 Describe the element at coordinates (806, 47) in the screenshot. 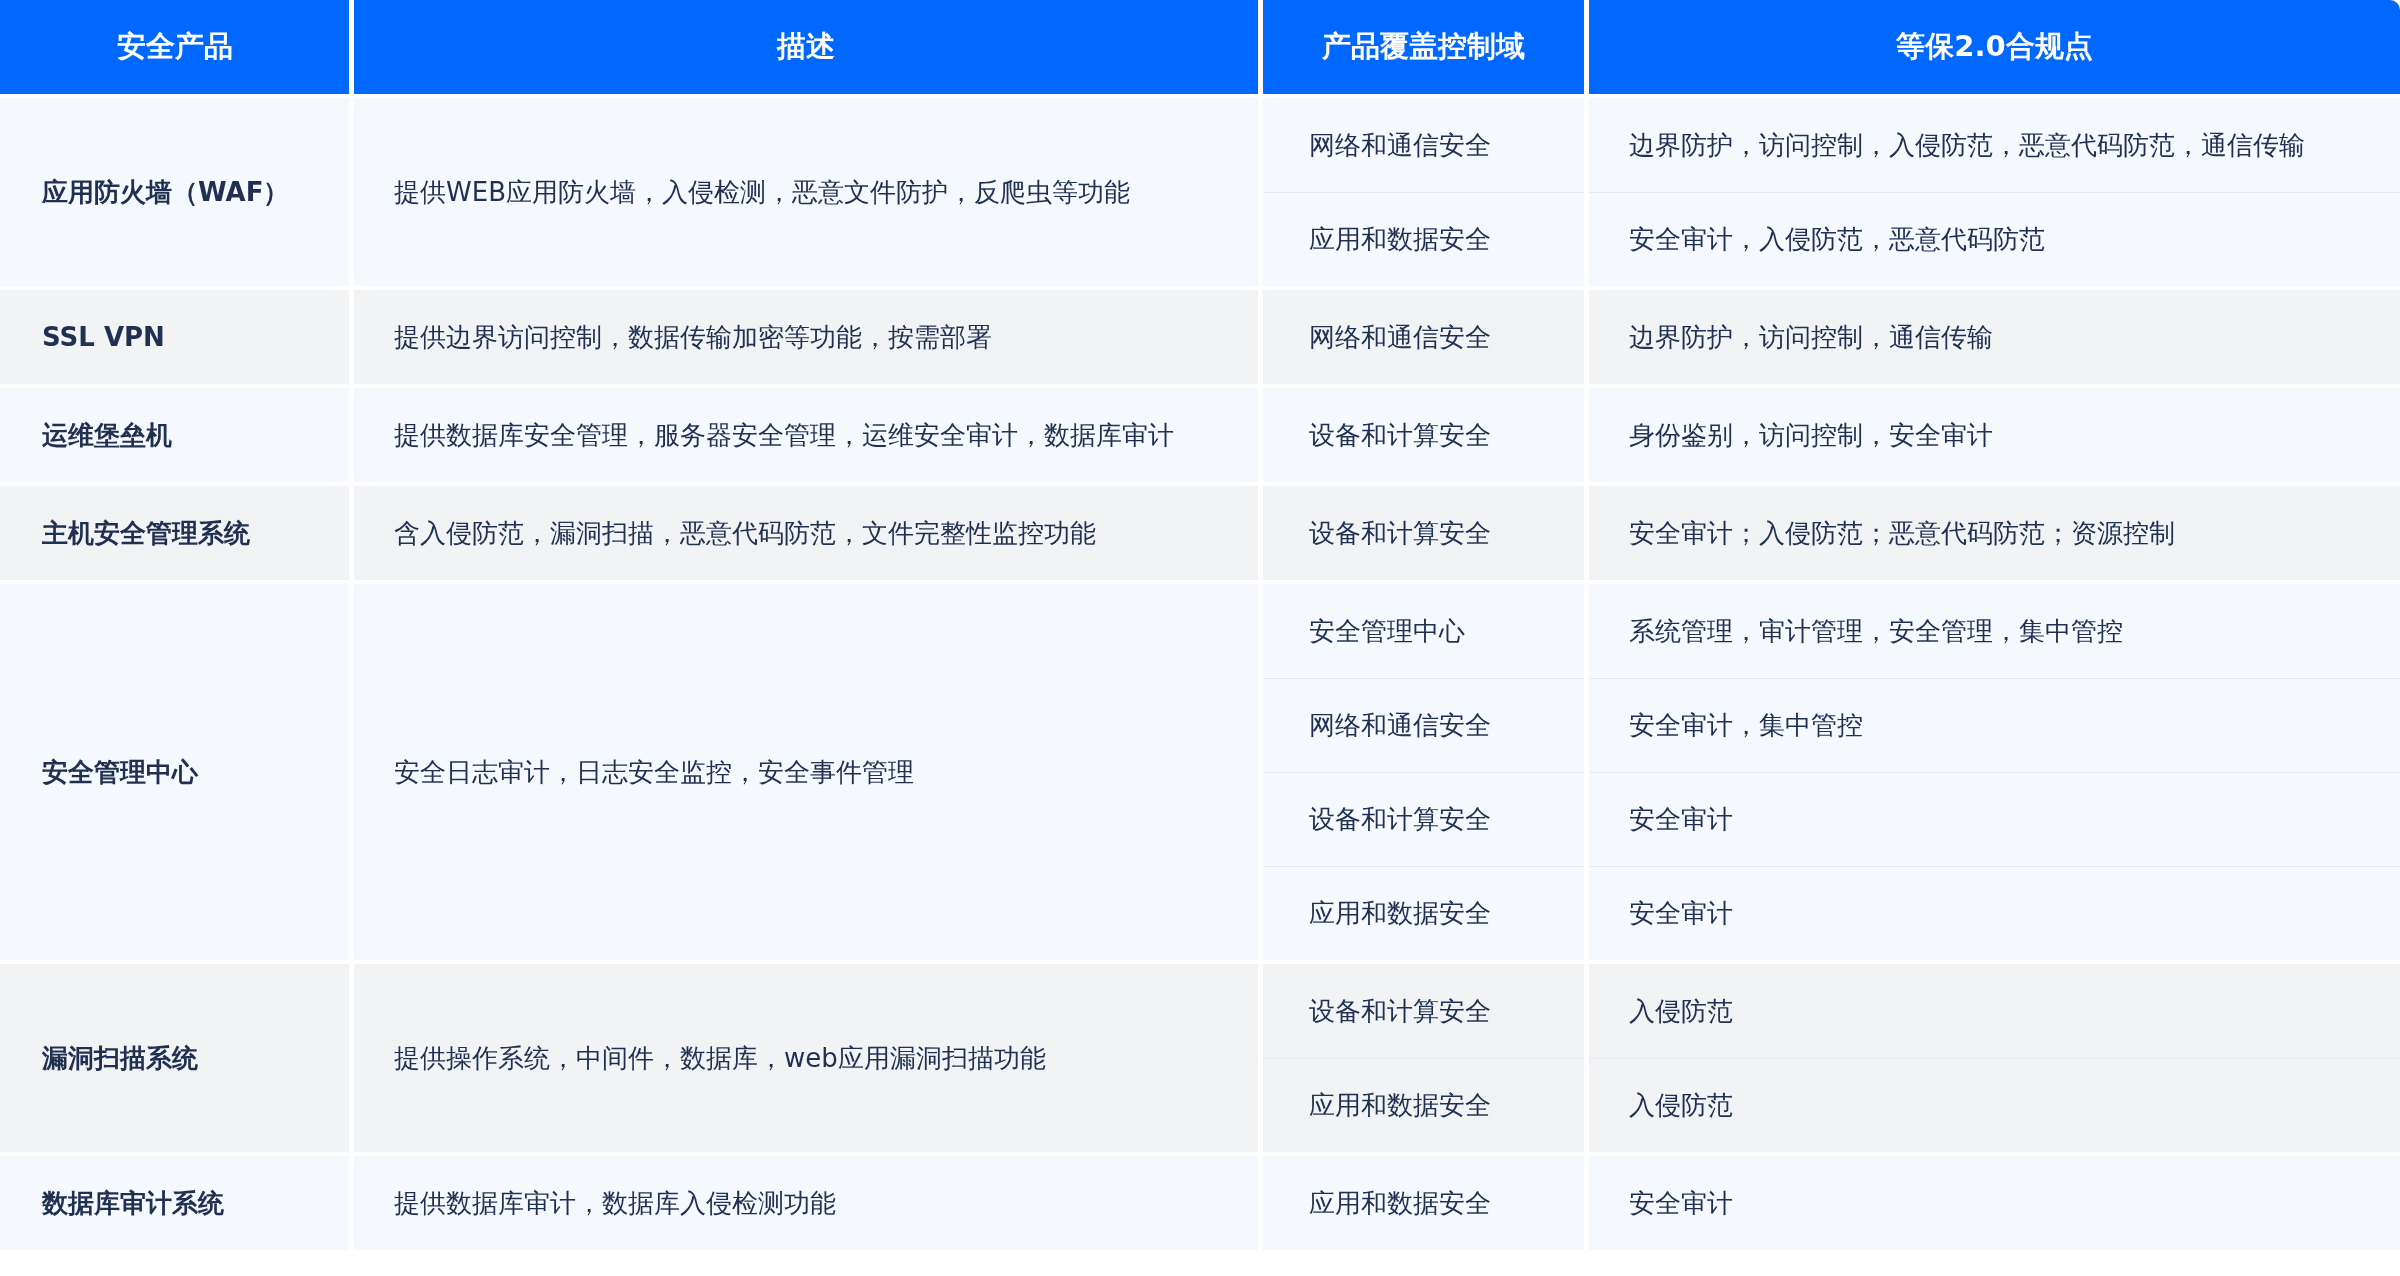

I see `column-header: 描述` at that location.